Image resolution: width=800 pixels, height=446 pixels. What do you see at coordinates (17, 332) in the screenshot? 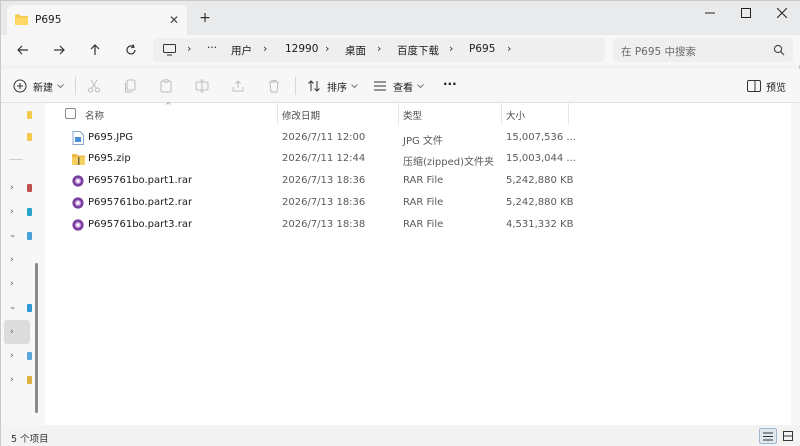
I see `selected-nav-item` at bounding box center [17, 332].